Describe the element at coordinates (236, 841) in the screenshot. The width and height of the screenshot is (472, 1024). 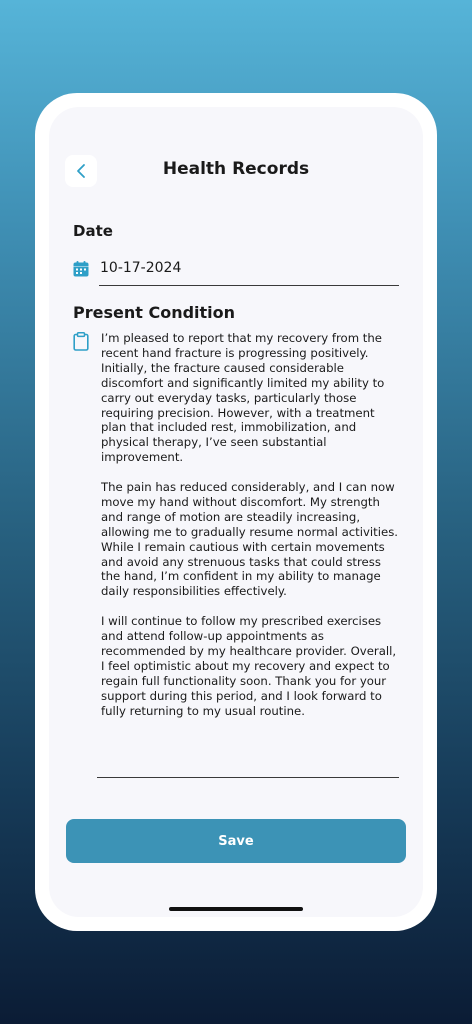
I see `save-button: Save` at that location.